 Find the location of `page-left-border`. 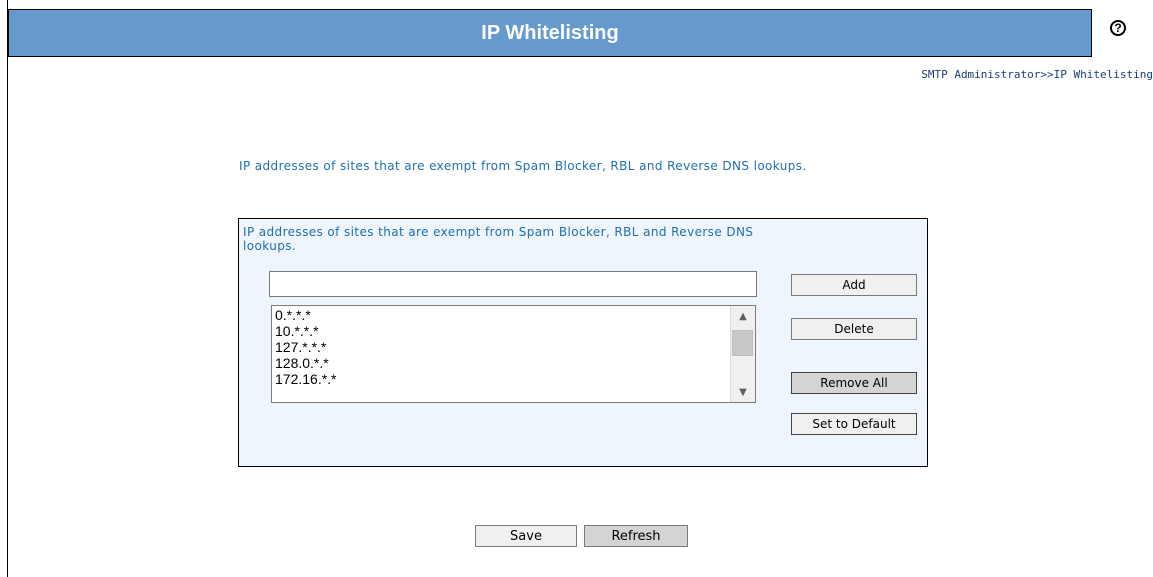

page-left-border is located at coordinates (7, 288).